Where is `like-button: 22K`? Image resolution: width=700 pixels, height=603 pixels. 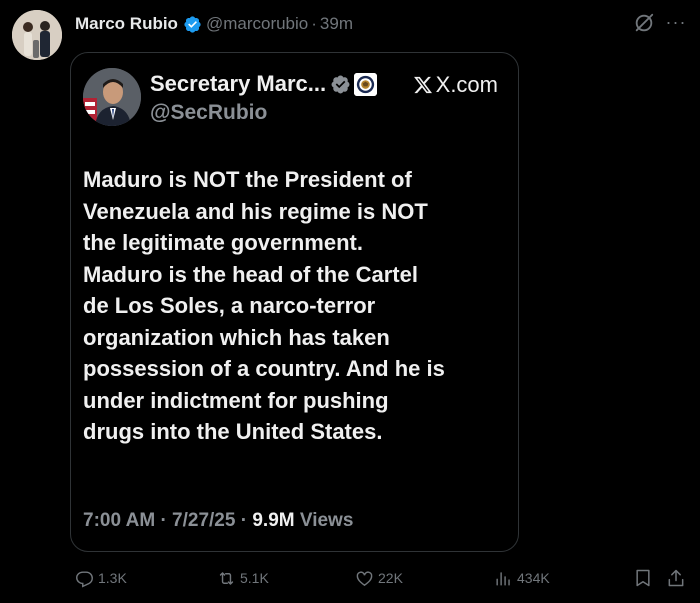
like-button: 22K is located at coordinates (379, 578).